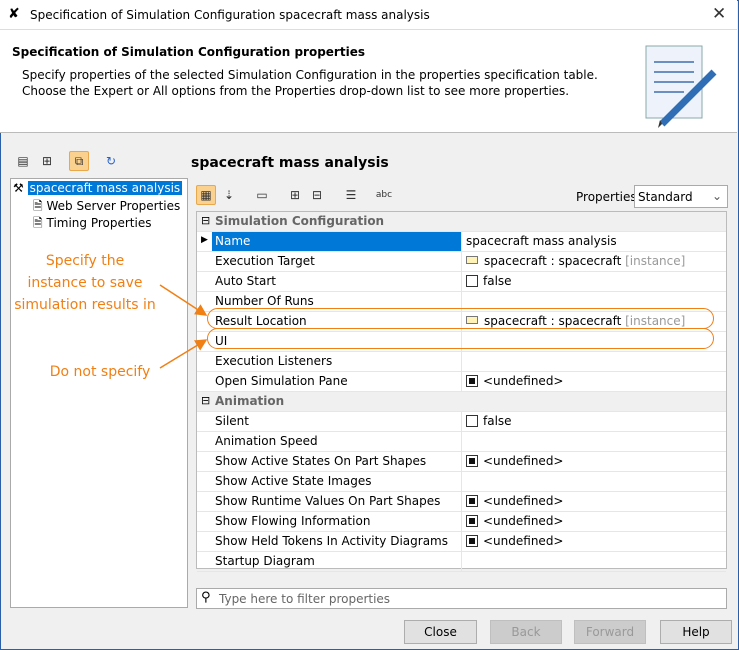 The image size is (739, 650). What do you see at coordinates (608, 197) in the screenshot?
I see `properties-label: Properties:` at bounding box center [608, 197].